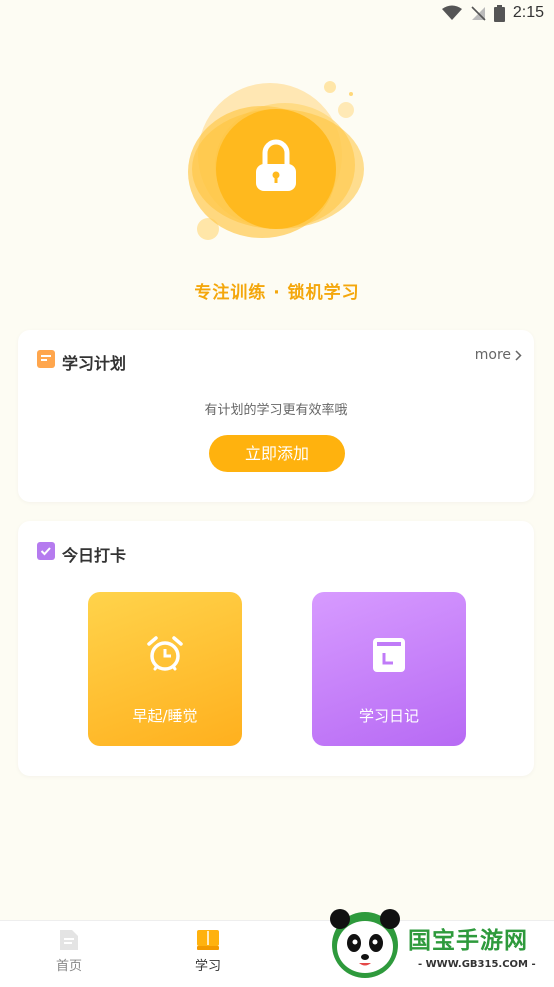 The image size is (554, 987). Describe the element at coordinates (499, 13) in the screenshot. I see `battery-icon` at that location.